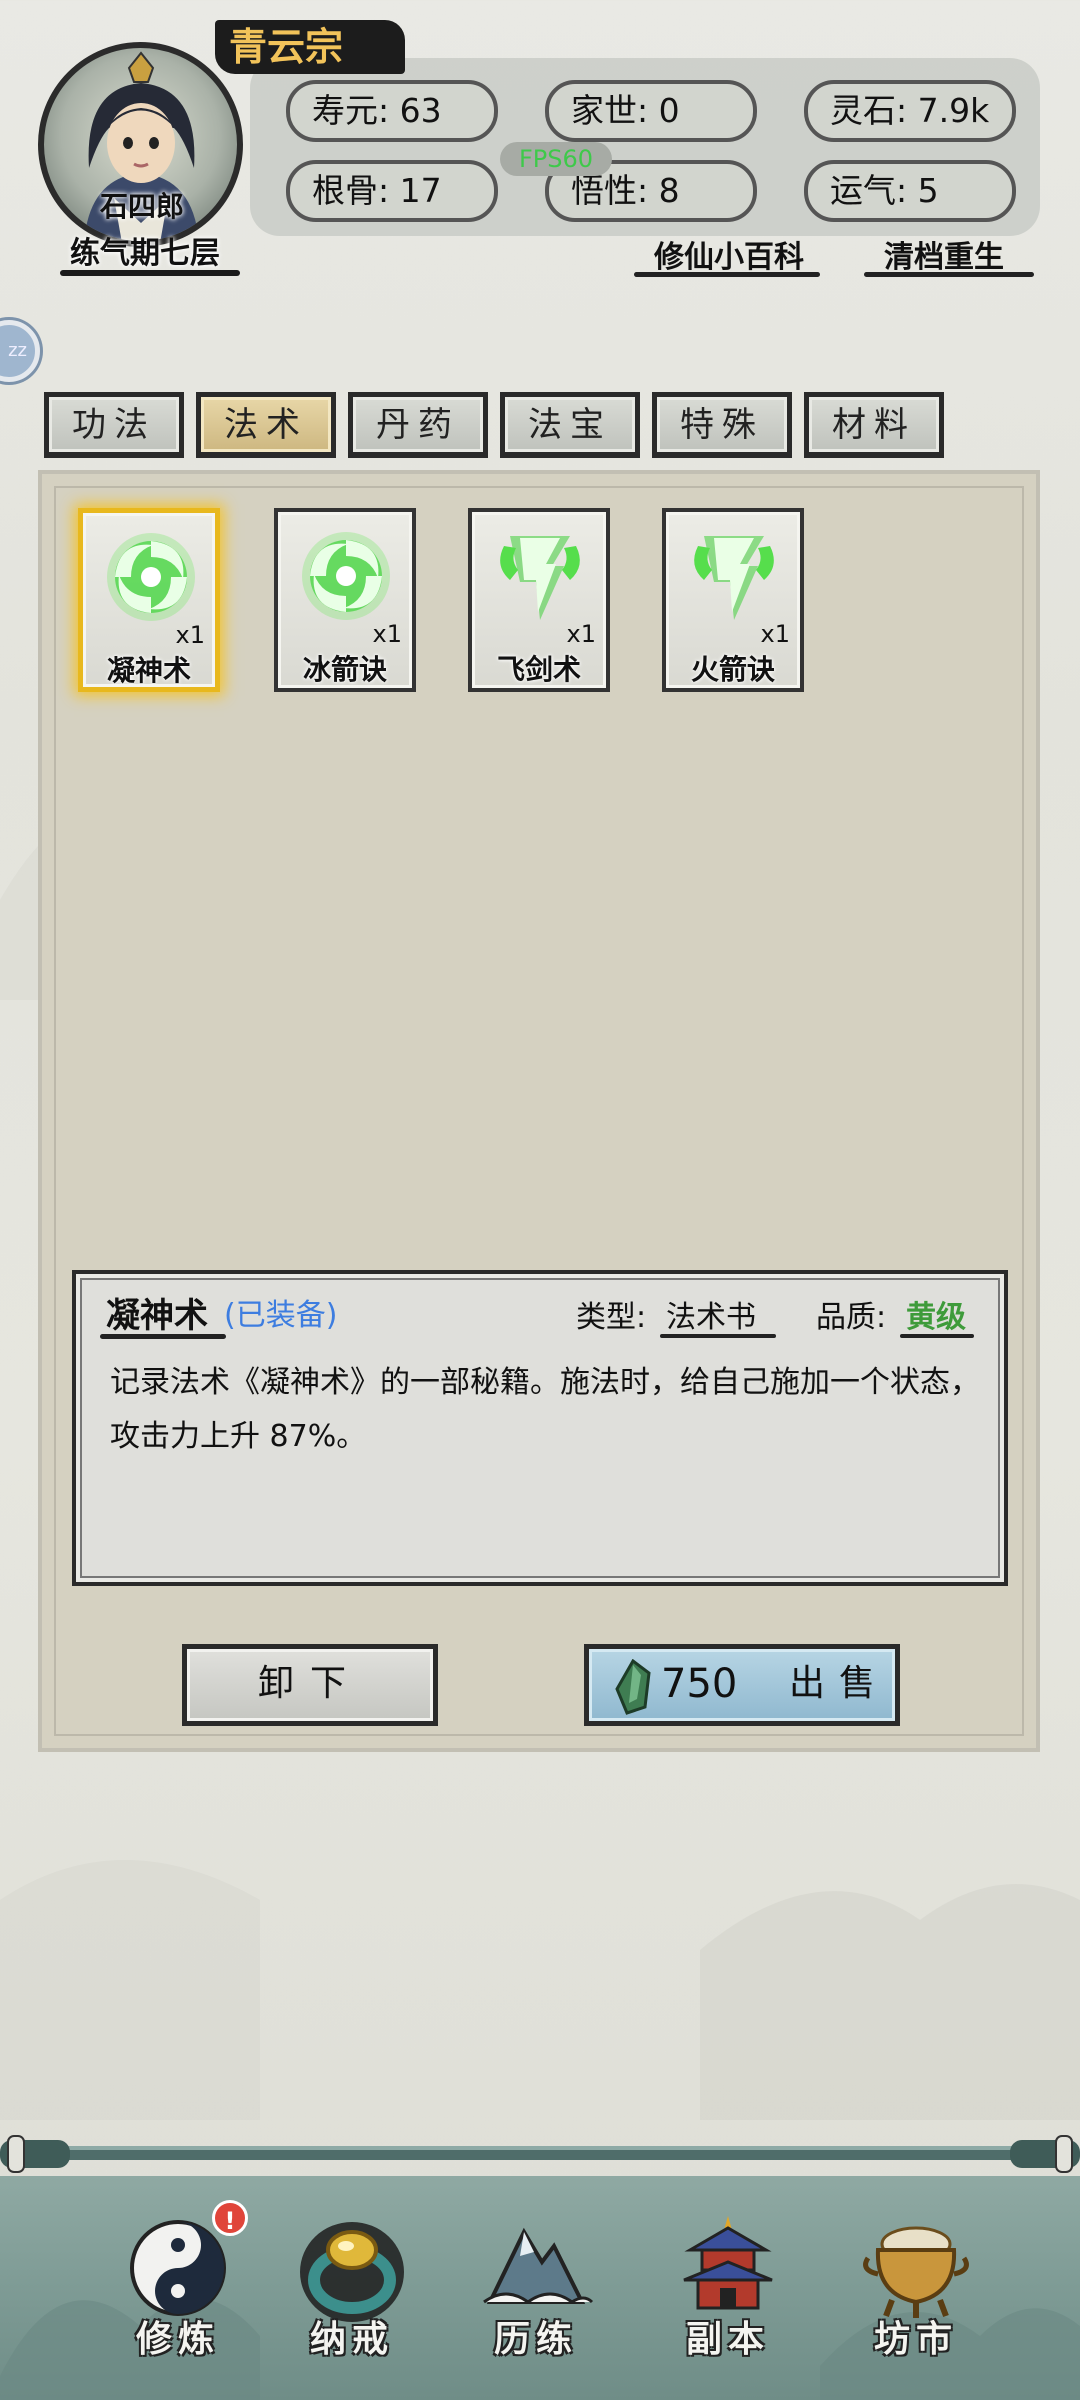 Image resolution: width=1080 pixels, height=2400 pixels. Describe the element at coordinates (699, 1684) in the screenshot. I see `sell-price: 750` at that location.